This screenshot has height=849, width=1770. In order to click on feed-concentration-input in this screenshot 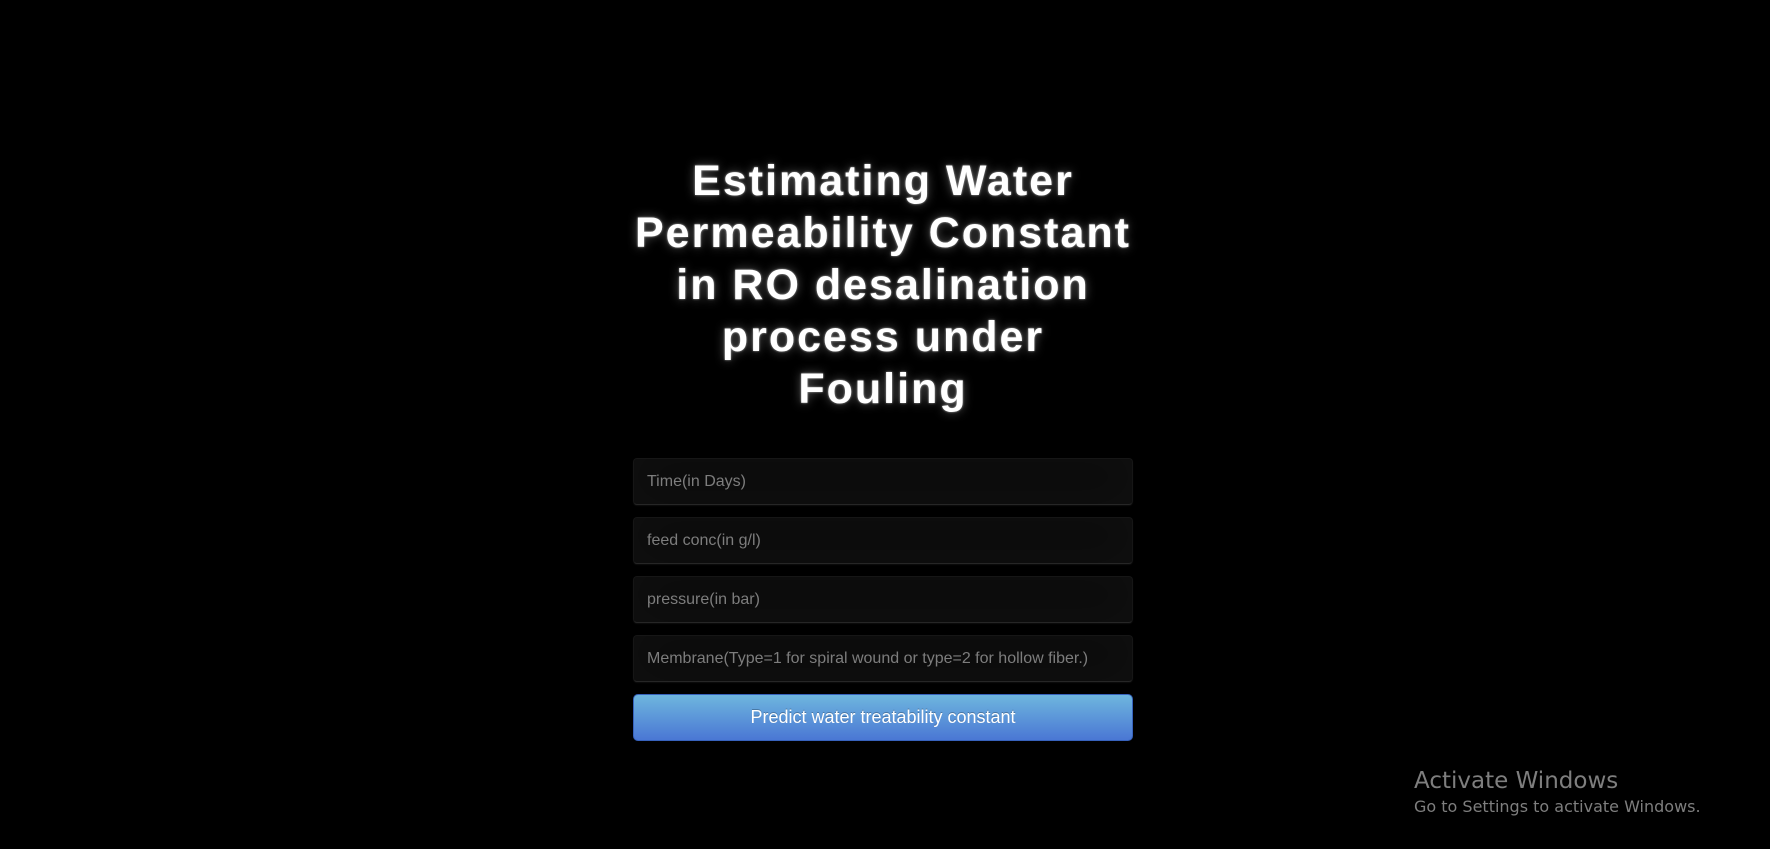, I will do `click(883, 540)`.